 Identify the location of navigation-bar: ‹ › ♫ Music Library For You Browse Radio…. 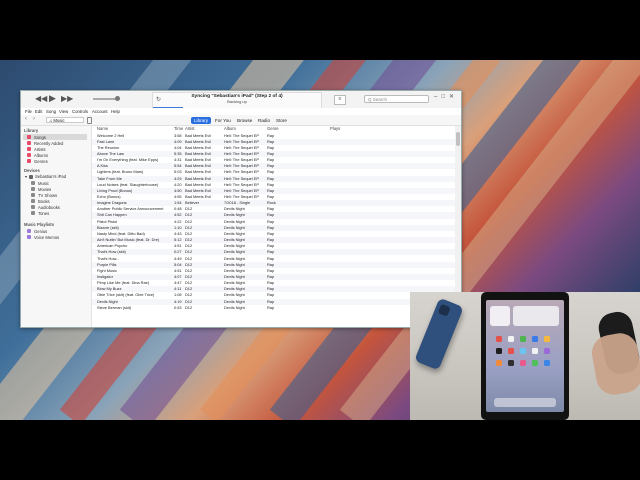
(241, 120).